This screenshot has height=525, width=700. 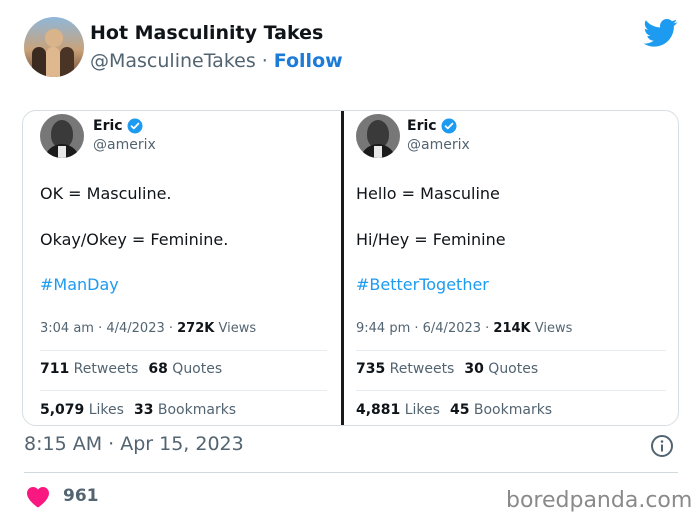 I want to click on embedded-like-stats: 5,079 Likes 33 Bookmarks, so click(x=138, y=410).